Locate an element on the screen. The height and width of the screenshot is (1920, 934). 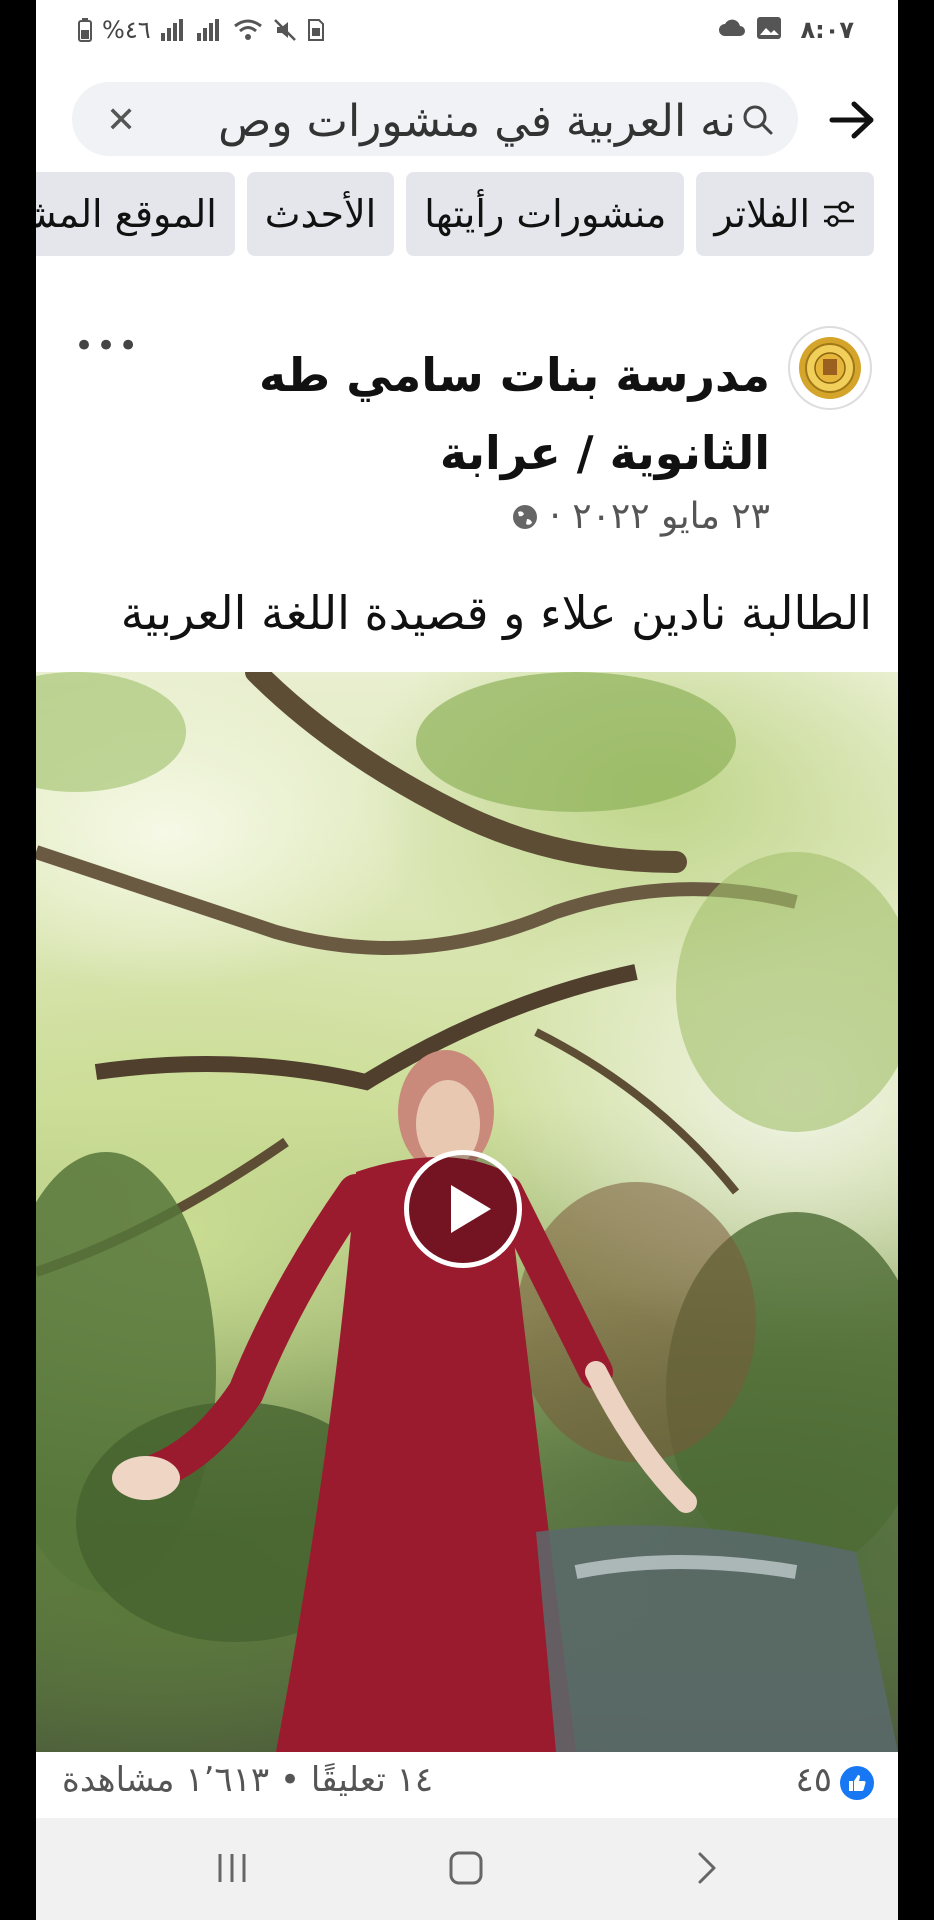
gallery-notification-icon is located at coordinates (769, 28).